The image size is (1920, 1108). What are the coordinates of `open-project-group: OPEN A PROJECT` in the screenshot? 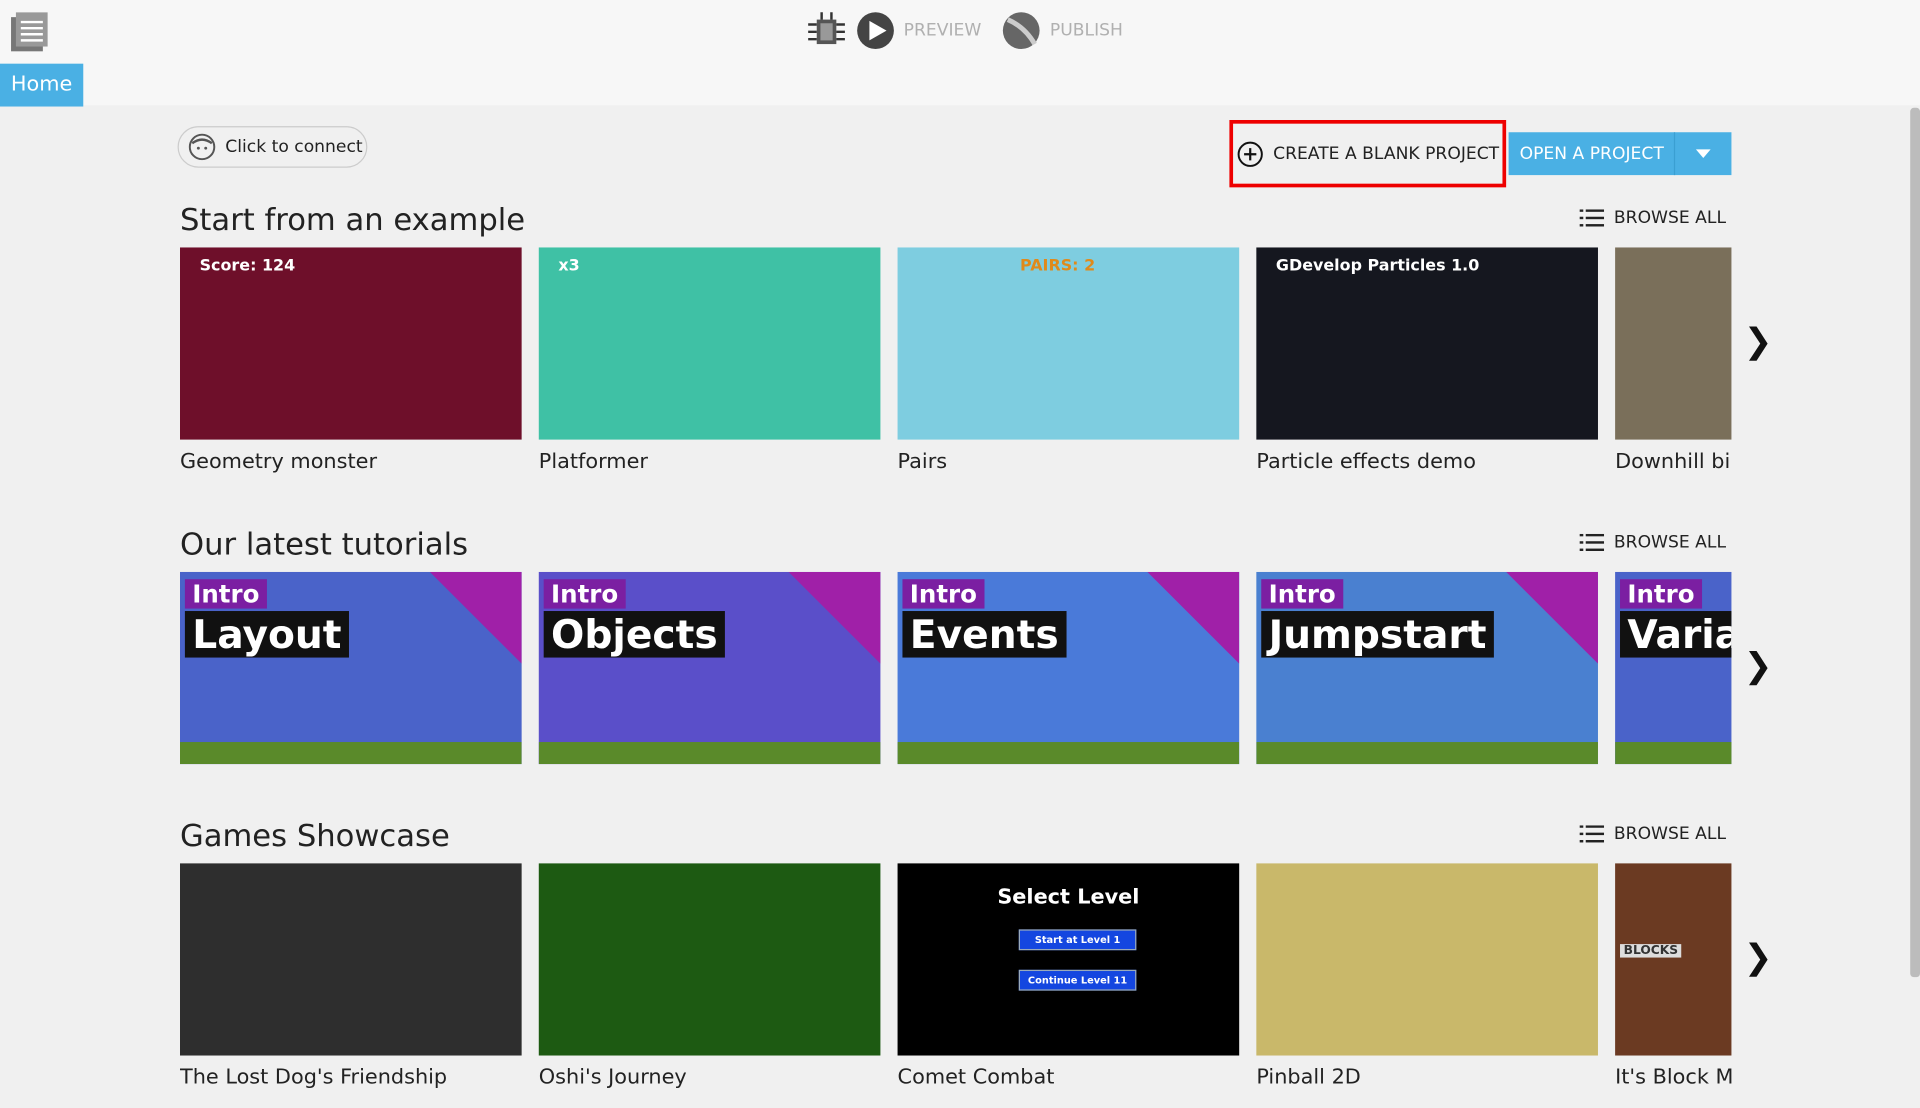 It's located at (1620, 154).